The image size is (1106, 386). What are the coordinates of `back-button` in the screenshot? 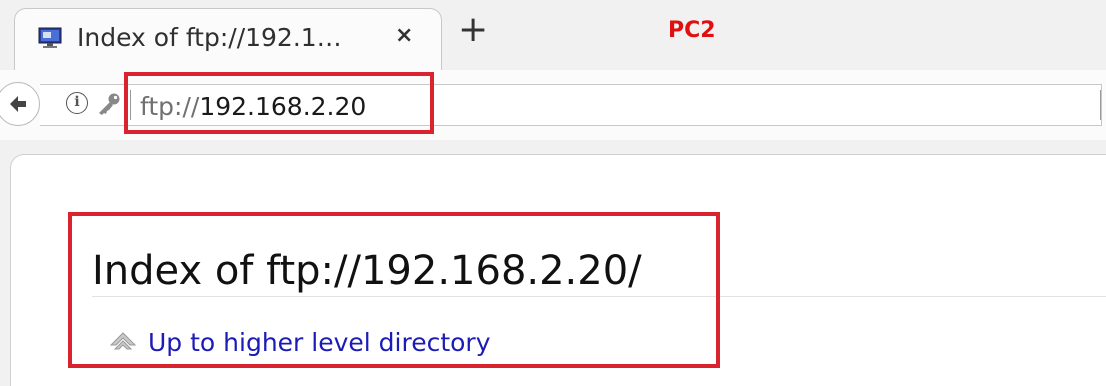 It's located at (20, 104).